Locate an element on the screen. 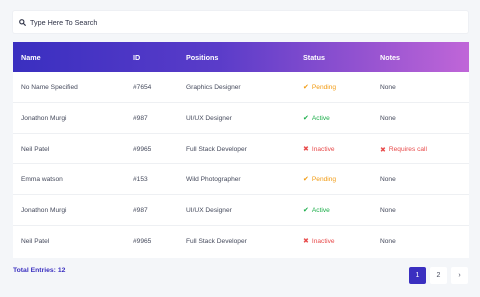  cell-name: No Name Specified is located at coordinates (49, 87).